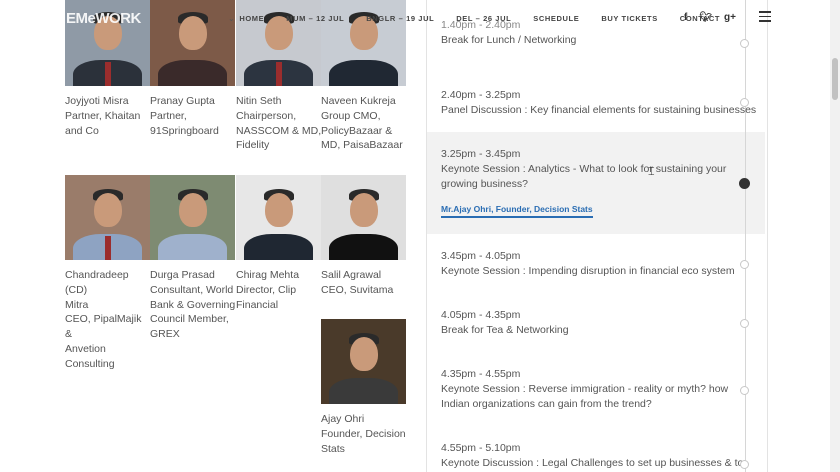 Image resolution: width=840 pixels, height=472 pixels. What do you see at coordinates (97, 101) in the screenshot?
I see `speaker-name-line: Joyjyoti Misra` at bounding box center [97, 101].